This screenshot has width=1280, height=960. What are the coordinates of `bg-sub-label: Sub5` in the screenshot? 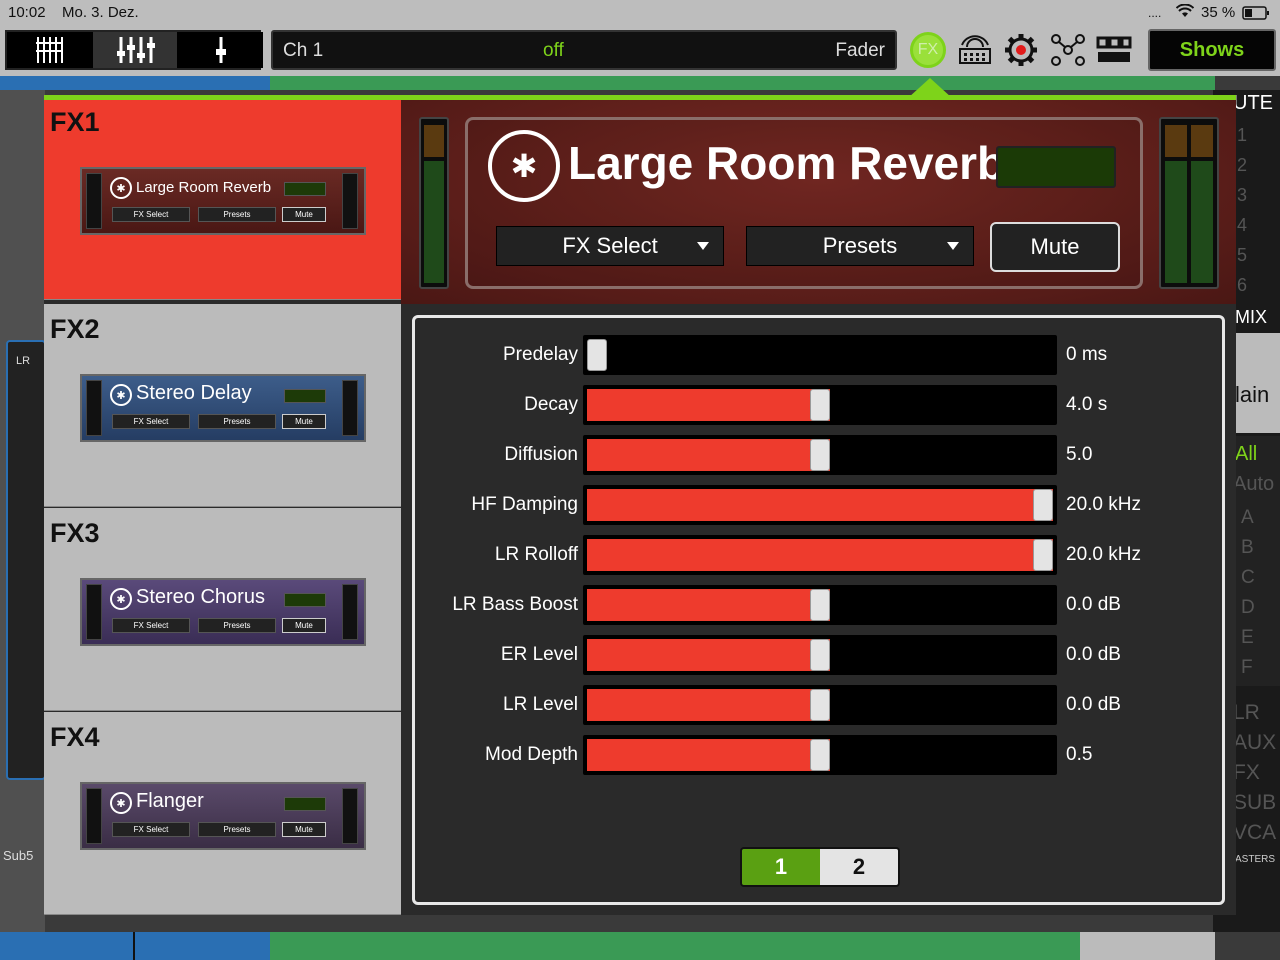 It's located at (18, 855).